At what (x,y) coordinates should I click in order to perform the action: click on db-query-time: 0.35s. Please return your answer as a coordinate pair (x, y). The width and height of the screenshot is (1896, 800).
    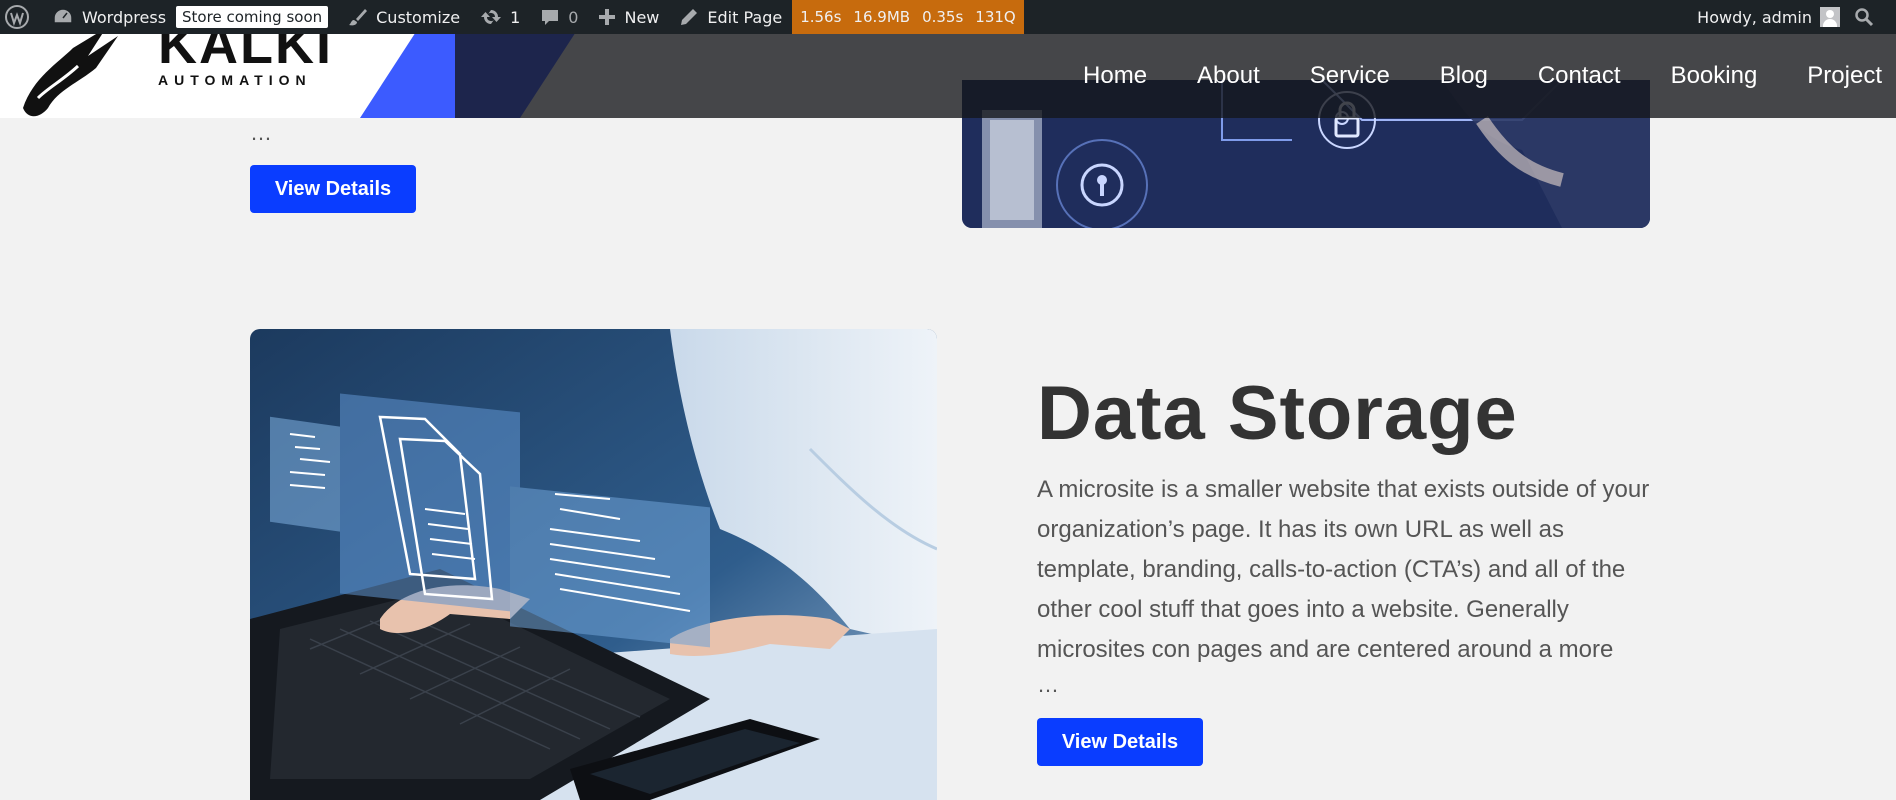
    Looking at the image, I should click on (943, 17).